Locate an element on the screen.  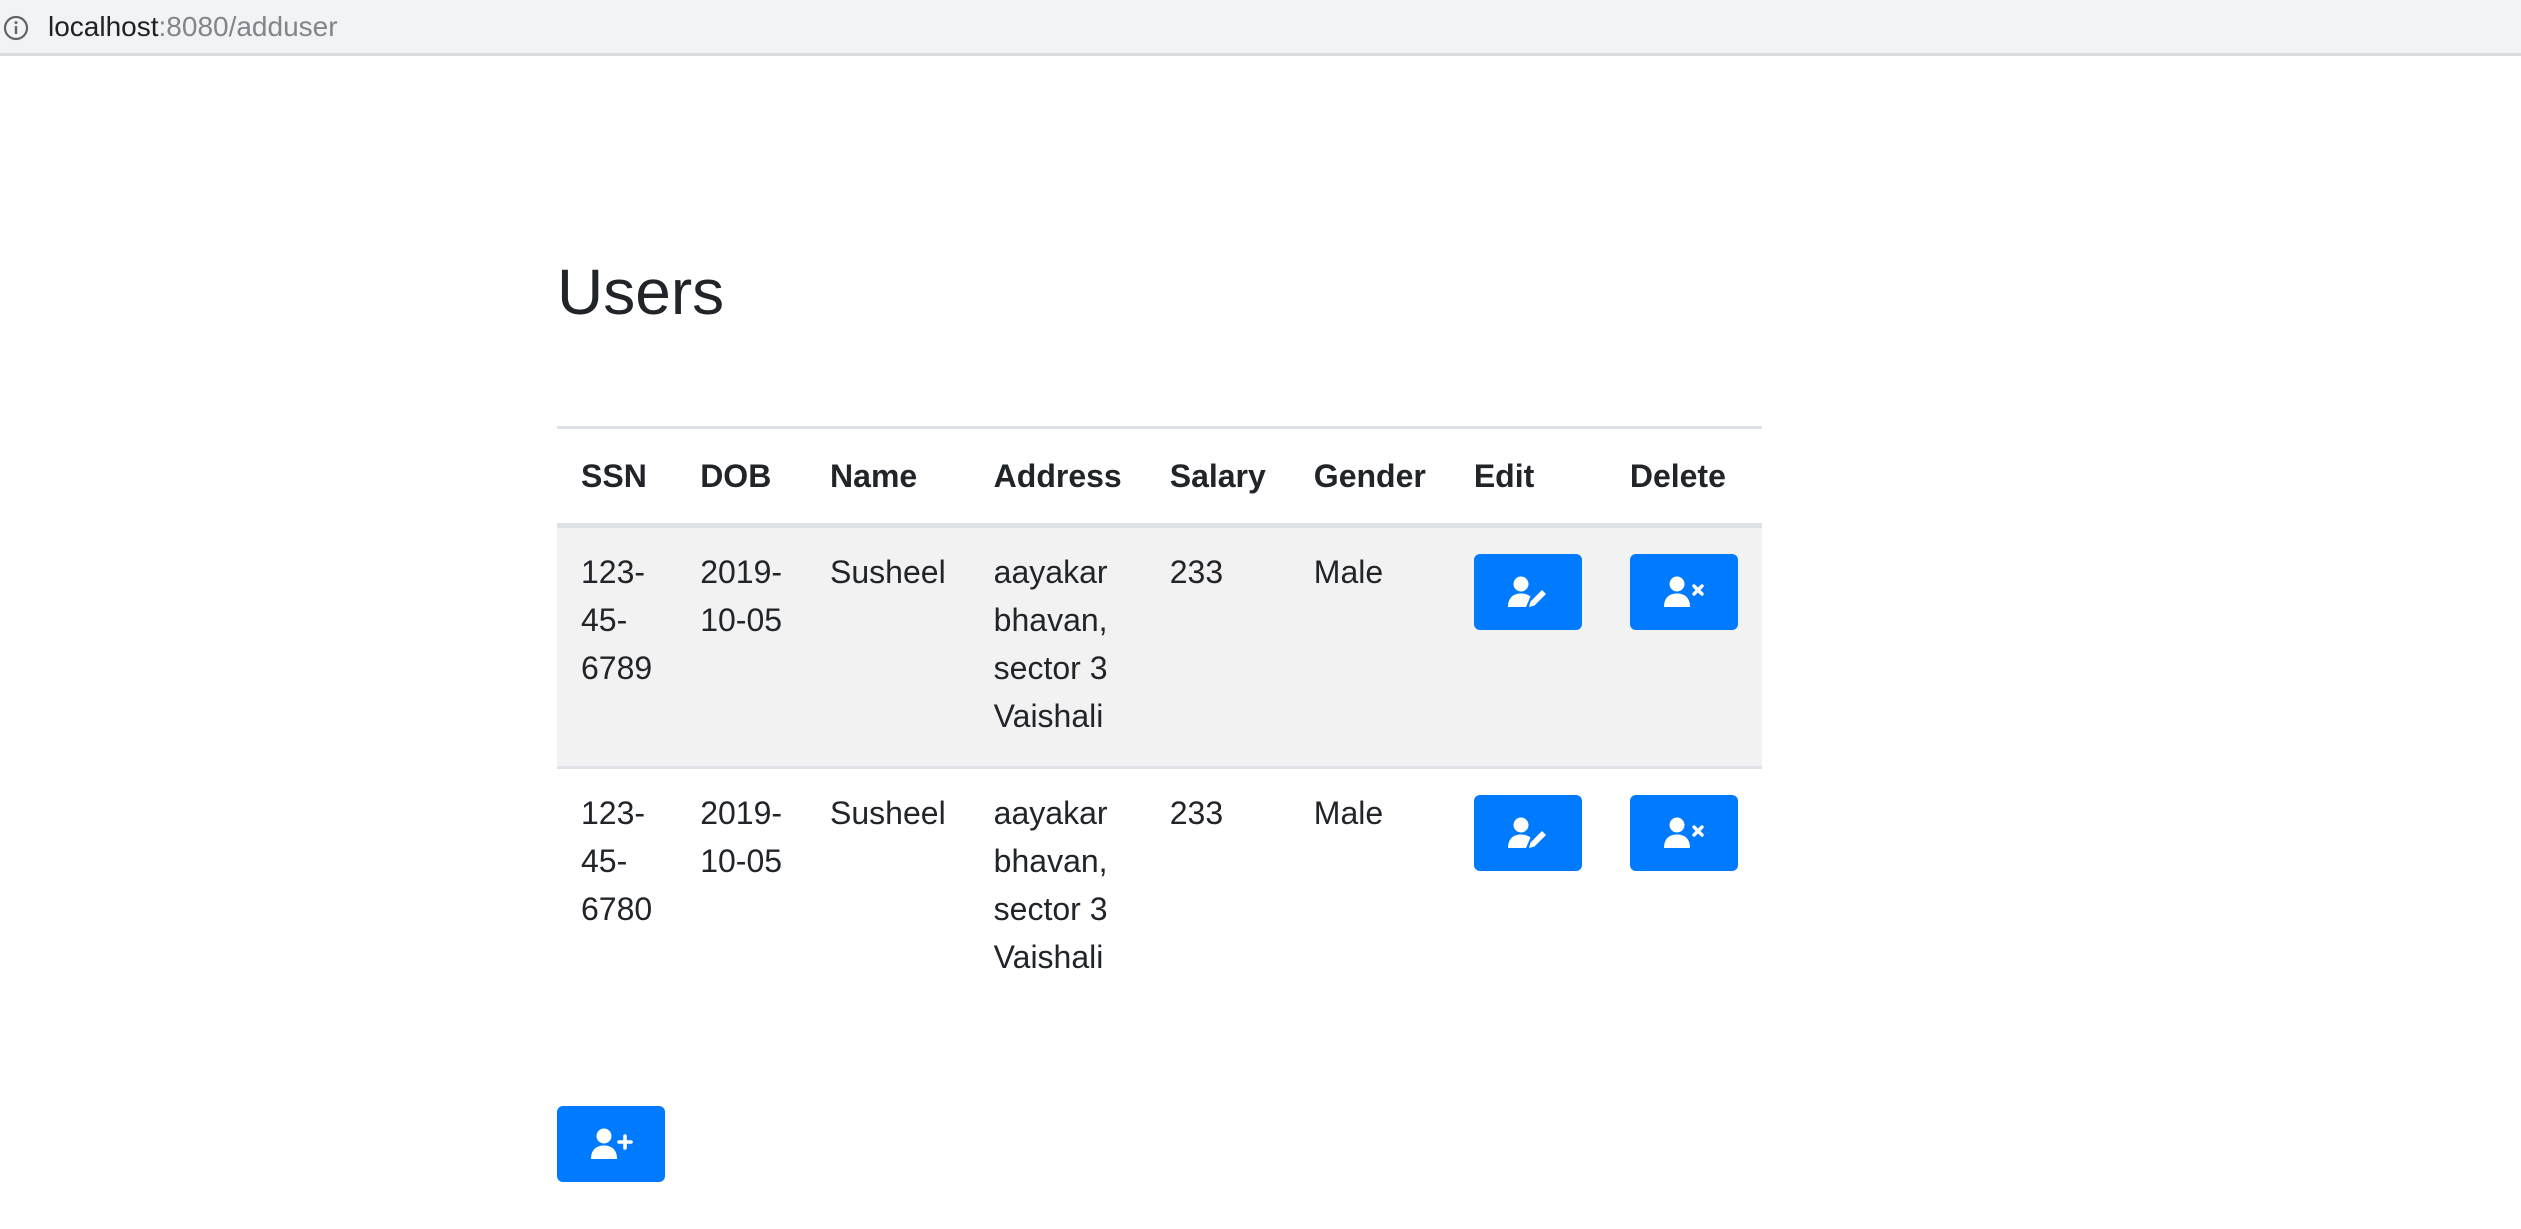
add-user-button is located at coordinates (611, 1144).